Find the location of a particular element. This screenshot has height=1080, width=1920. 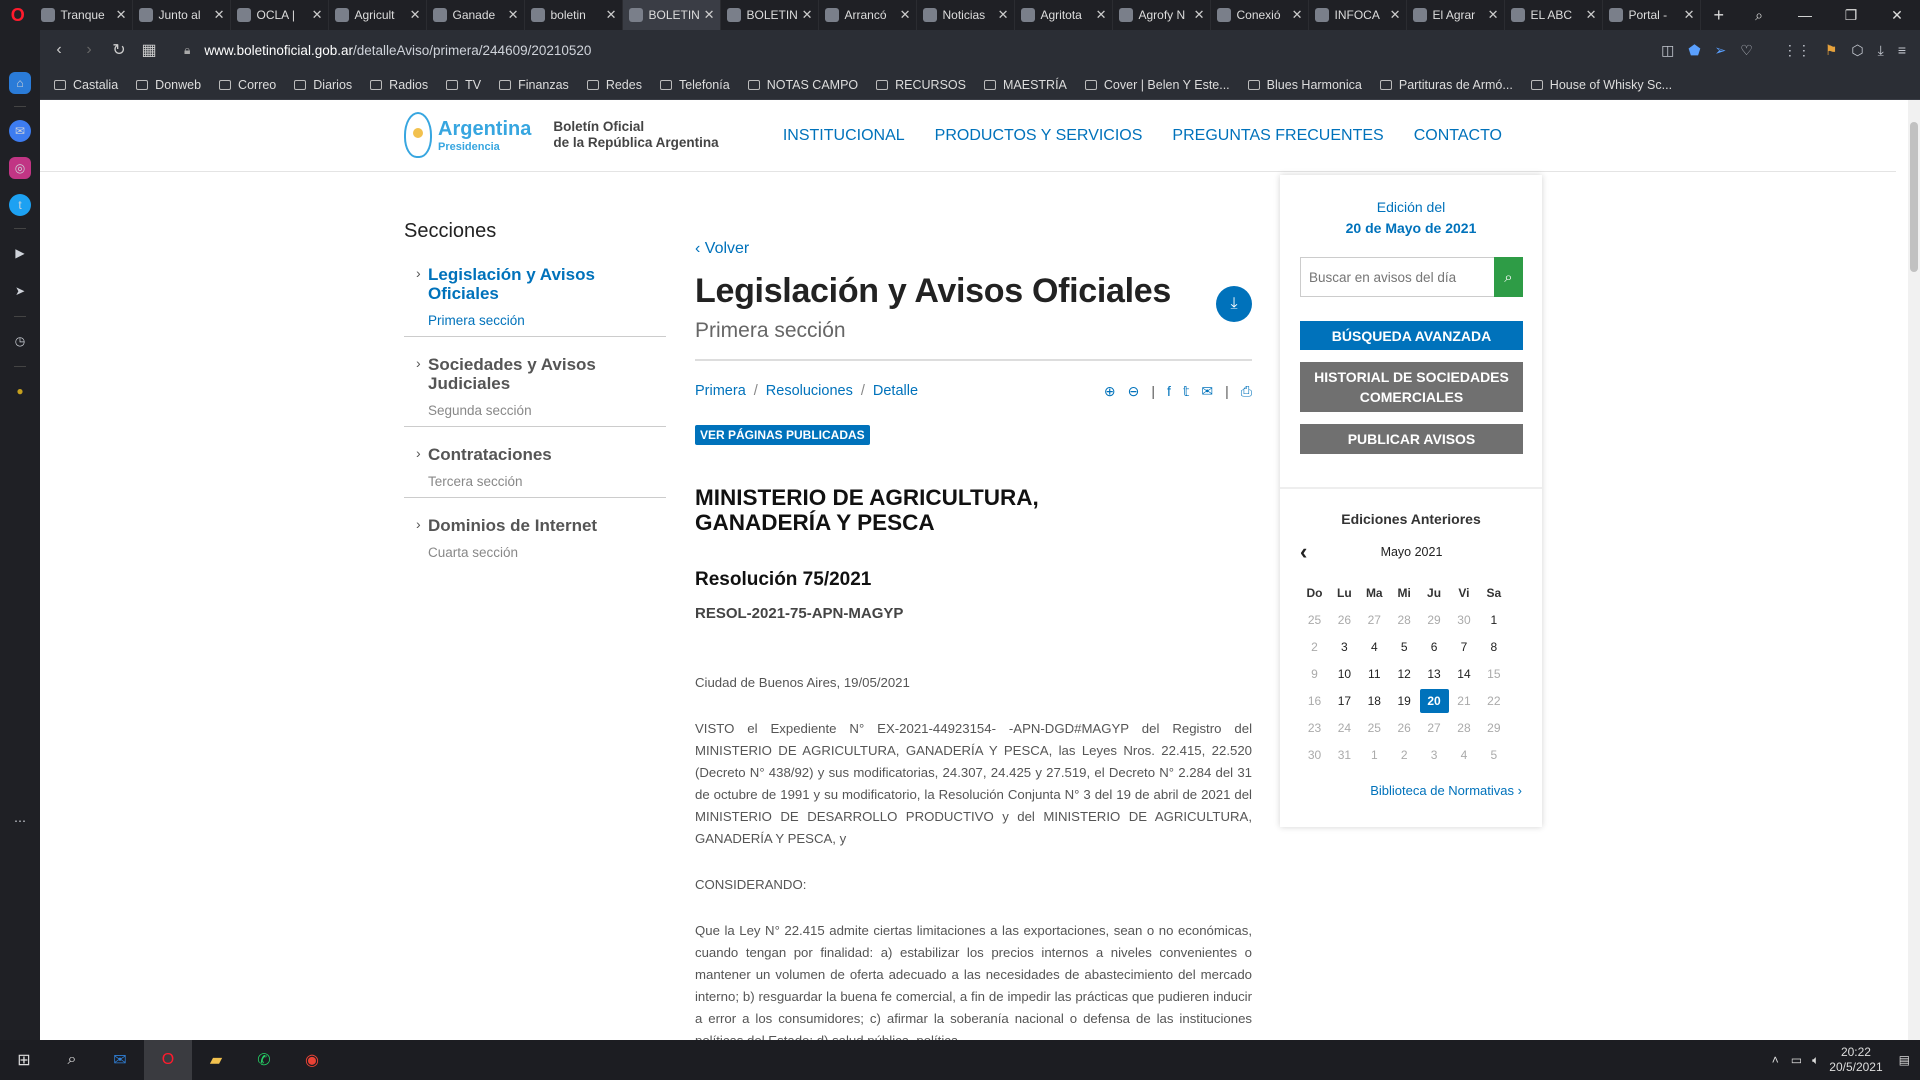

notifications-icon: ▤ is located at coordinates (1904, 1060).